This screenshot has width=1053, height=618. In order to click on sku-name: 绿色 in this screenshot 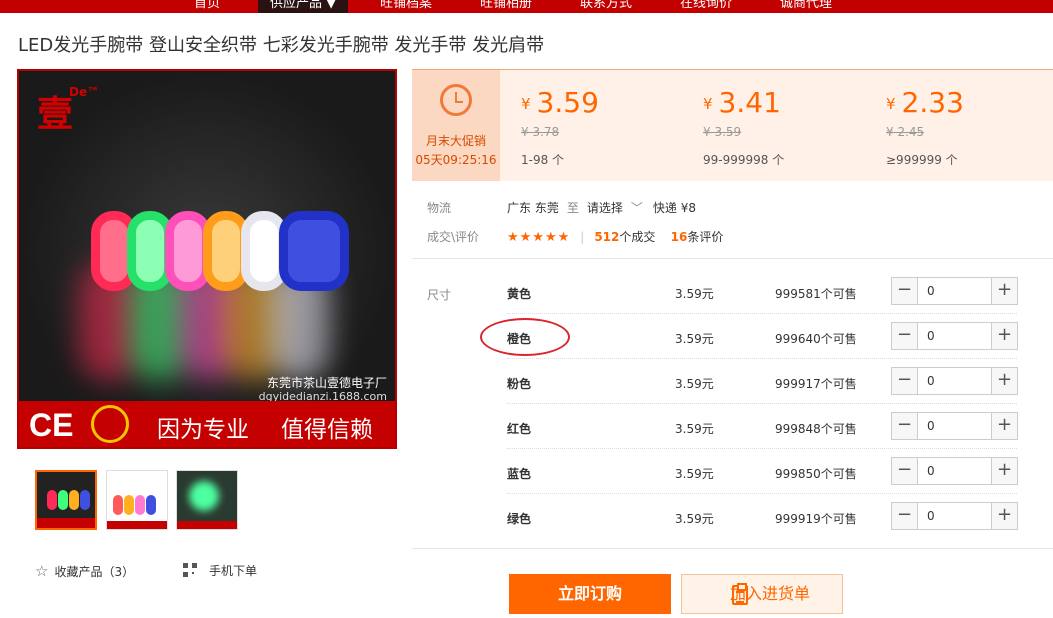, I will do `click(519, 519)`.